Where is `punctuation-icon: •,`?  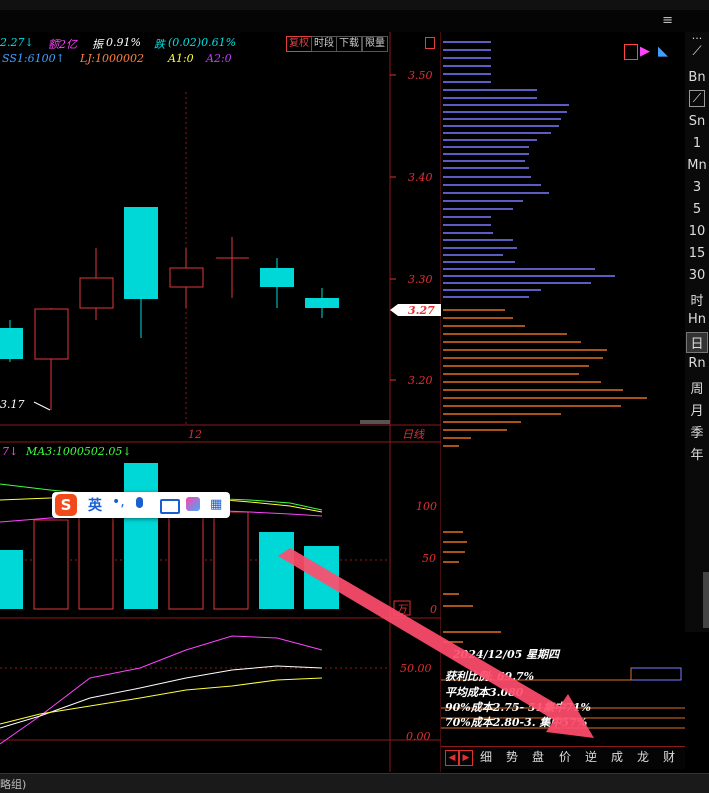
punctuation-icon: •, is located at coordinates (118, 502).